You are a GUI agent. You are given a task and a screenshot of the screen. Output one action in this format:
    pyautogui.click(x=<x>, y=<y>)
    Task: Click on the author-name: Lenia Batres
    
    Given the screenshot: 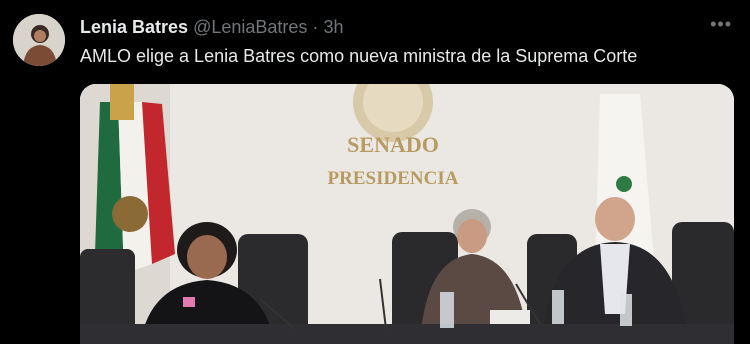 What is the action you would take?
    pyautogui.click(x=134, y=27)
    